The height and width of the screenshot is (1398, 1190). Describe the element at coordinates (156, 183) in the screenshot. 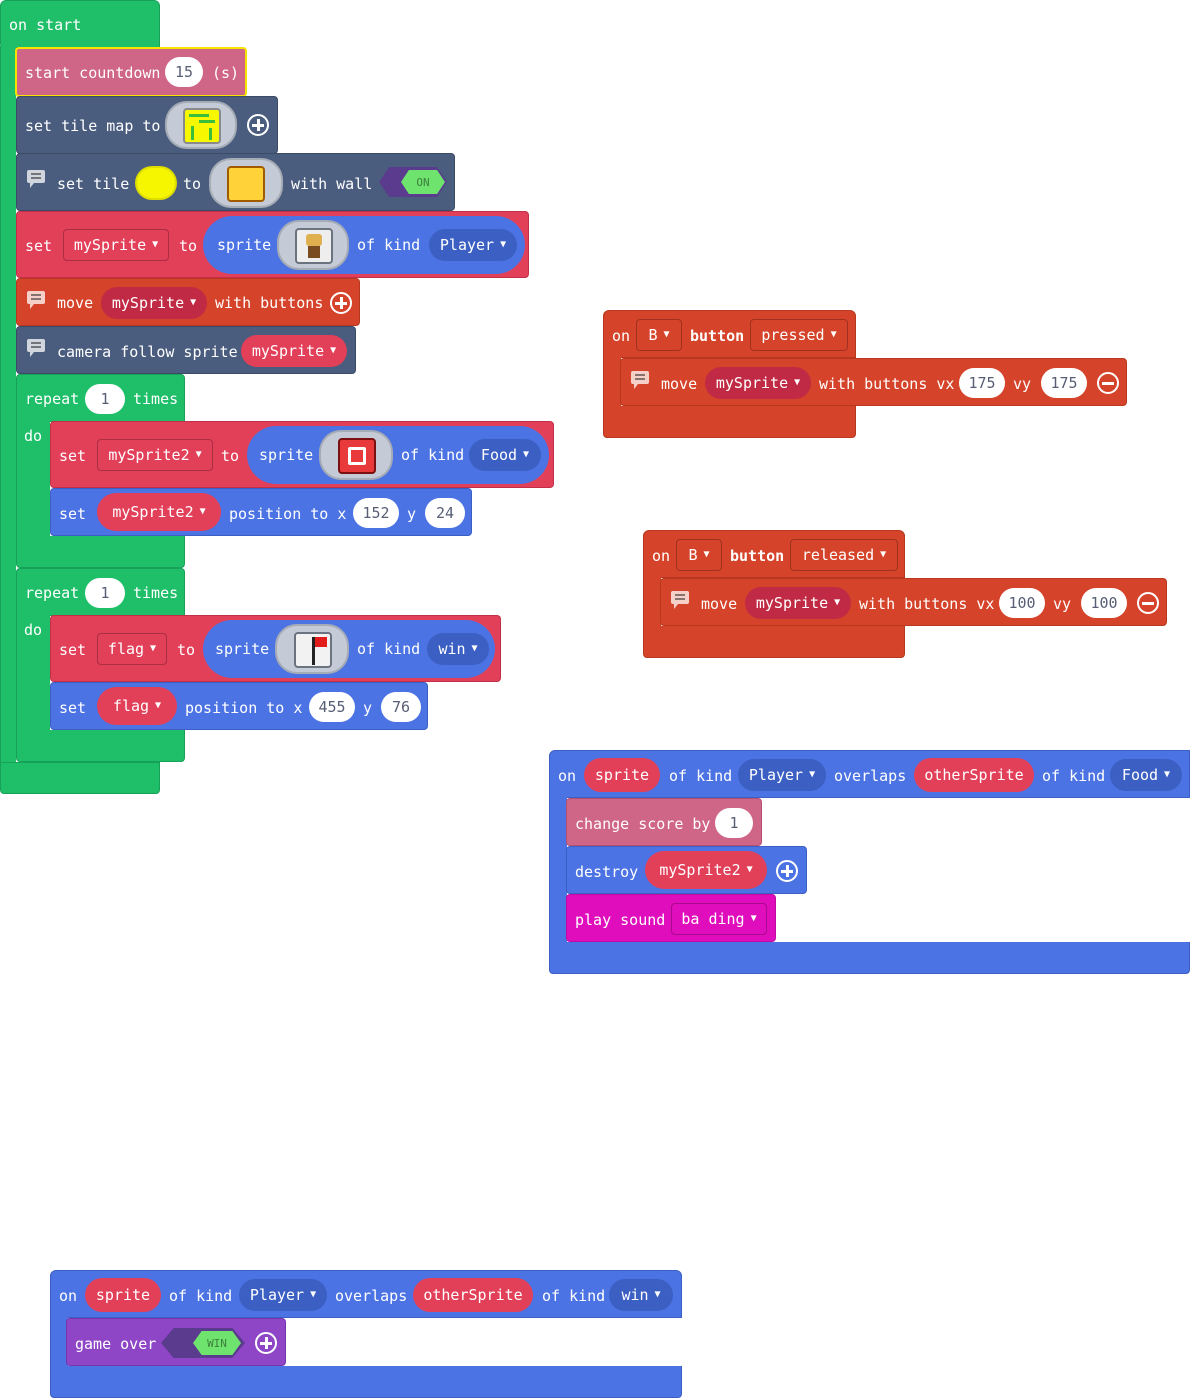

I see `tile-yellow-picker` at that location.